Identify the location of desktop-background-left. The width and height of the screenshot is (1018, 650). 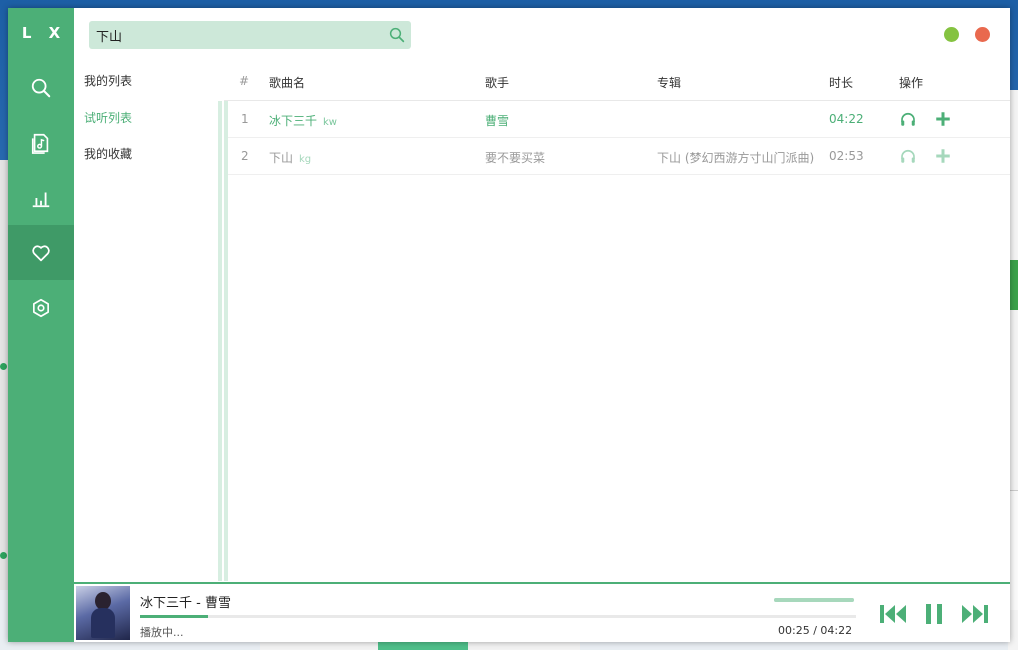
(4, 375).